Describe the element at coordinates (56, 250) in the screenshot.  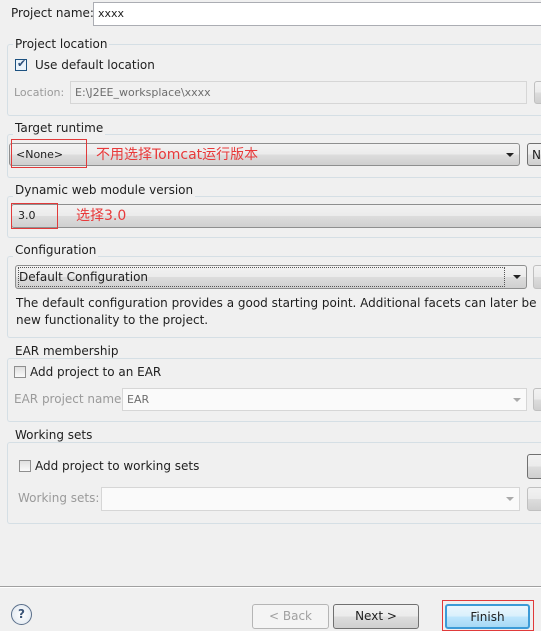
I see `configuration-title: Configuration` at that location.